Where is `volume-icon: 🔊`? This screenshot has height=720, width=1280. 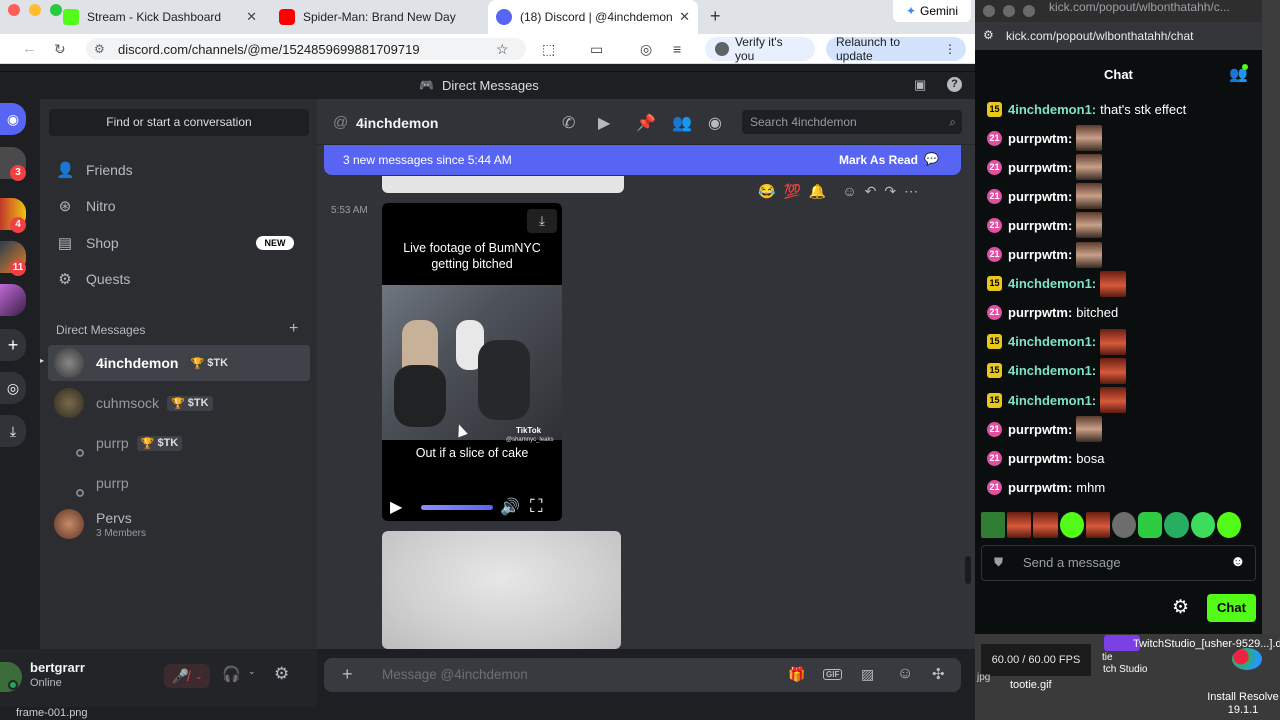
volume-icon: 🔊 is located at coordinates (510, 507).